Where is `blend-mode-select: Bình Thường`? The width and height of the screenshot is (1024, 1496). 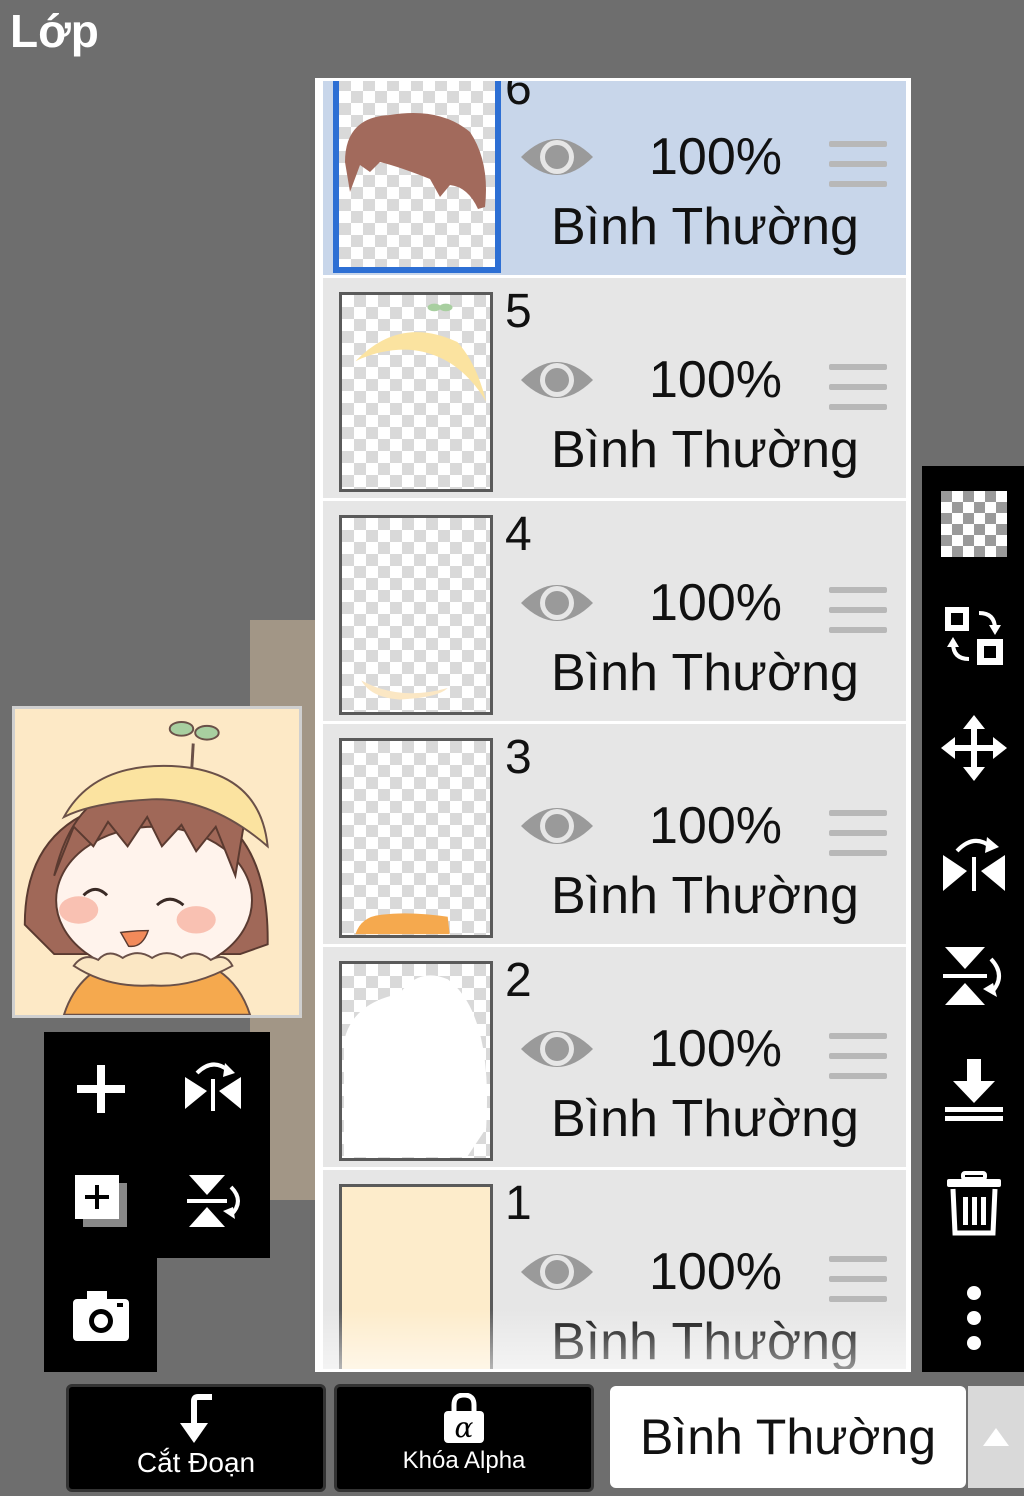
blend-mode-select: Bình Thường is located at coordinates (788, 1437).